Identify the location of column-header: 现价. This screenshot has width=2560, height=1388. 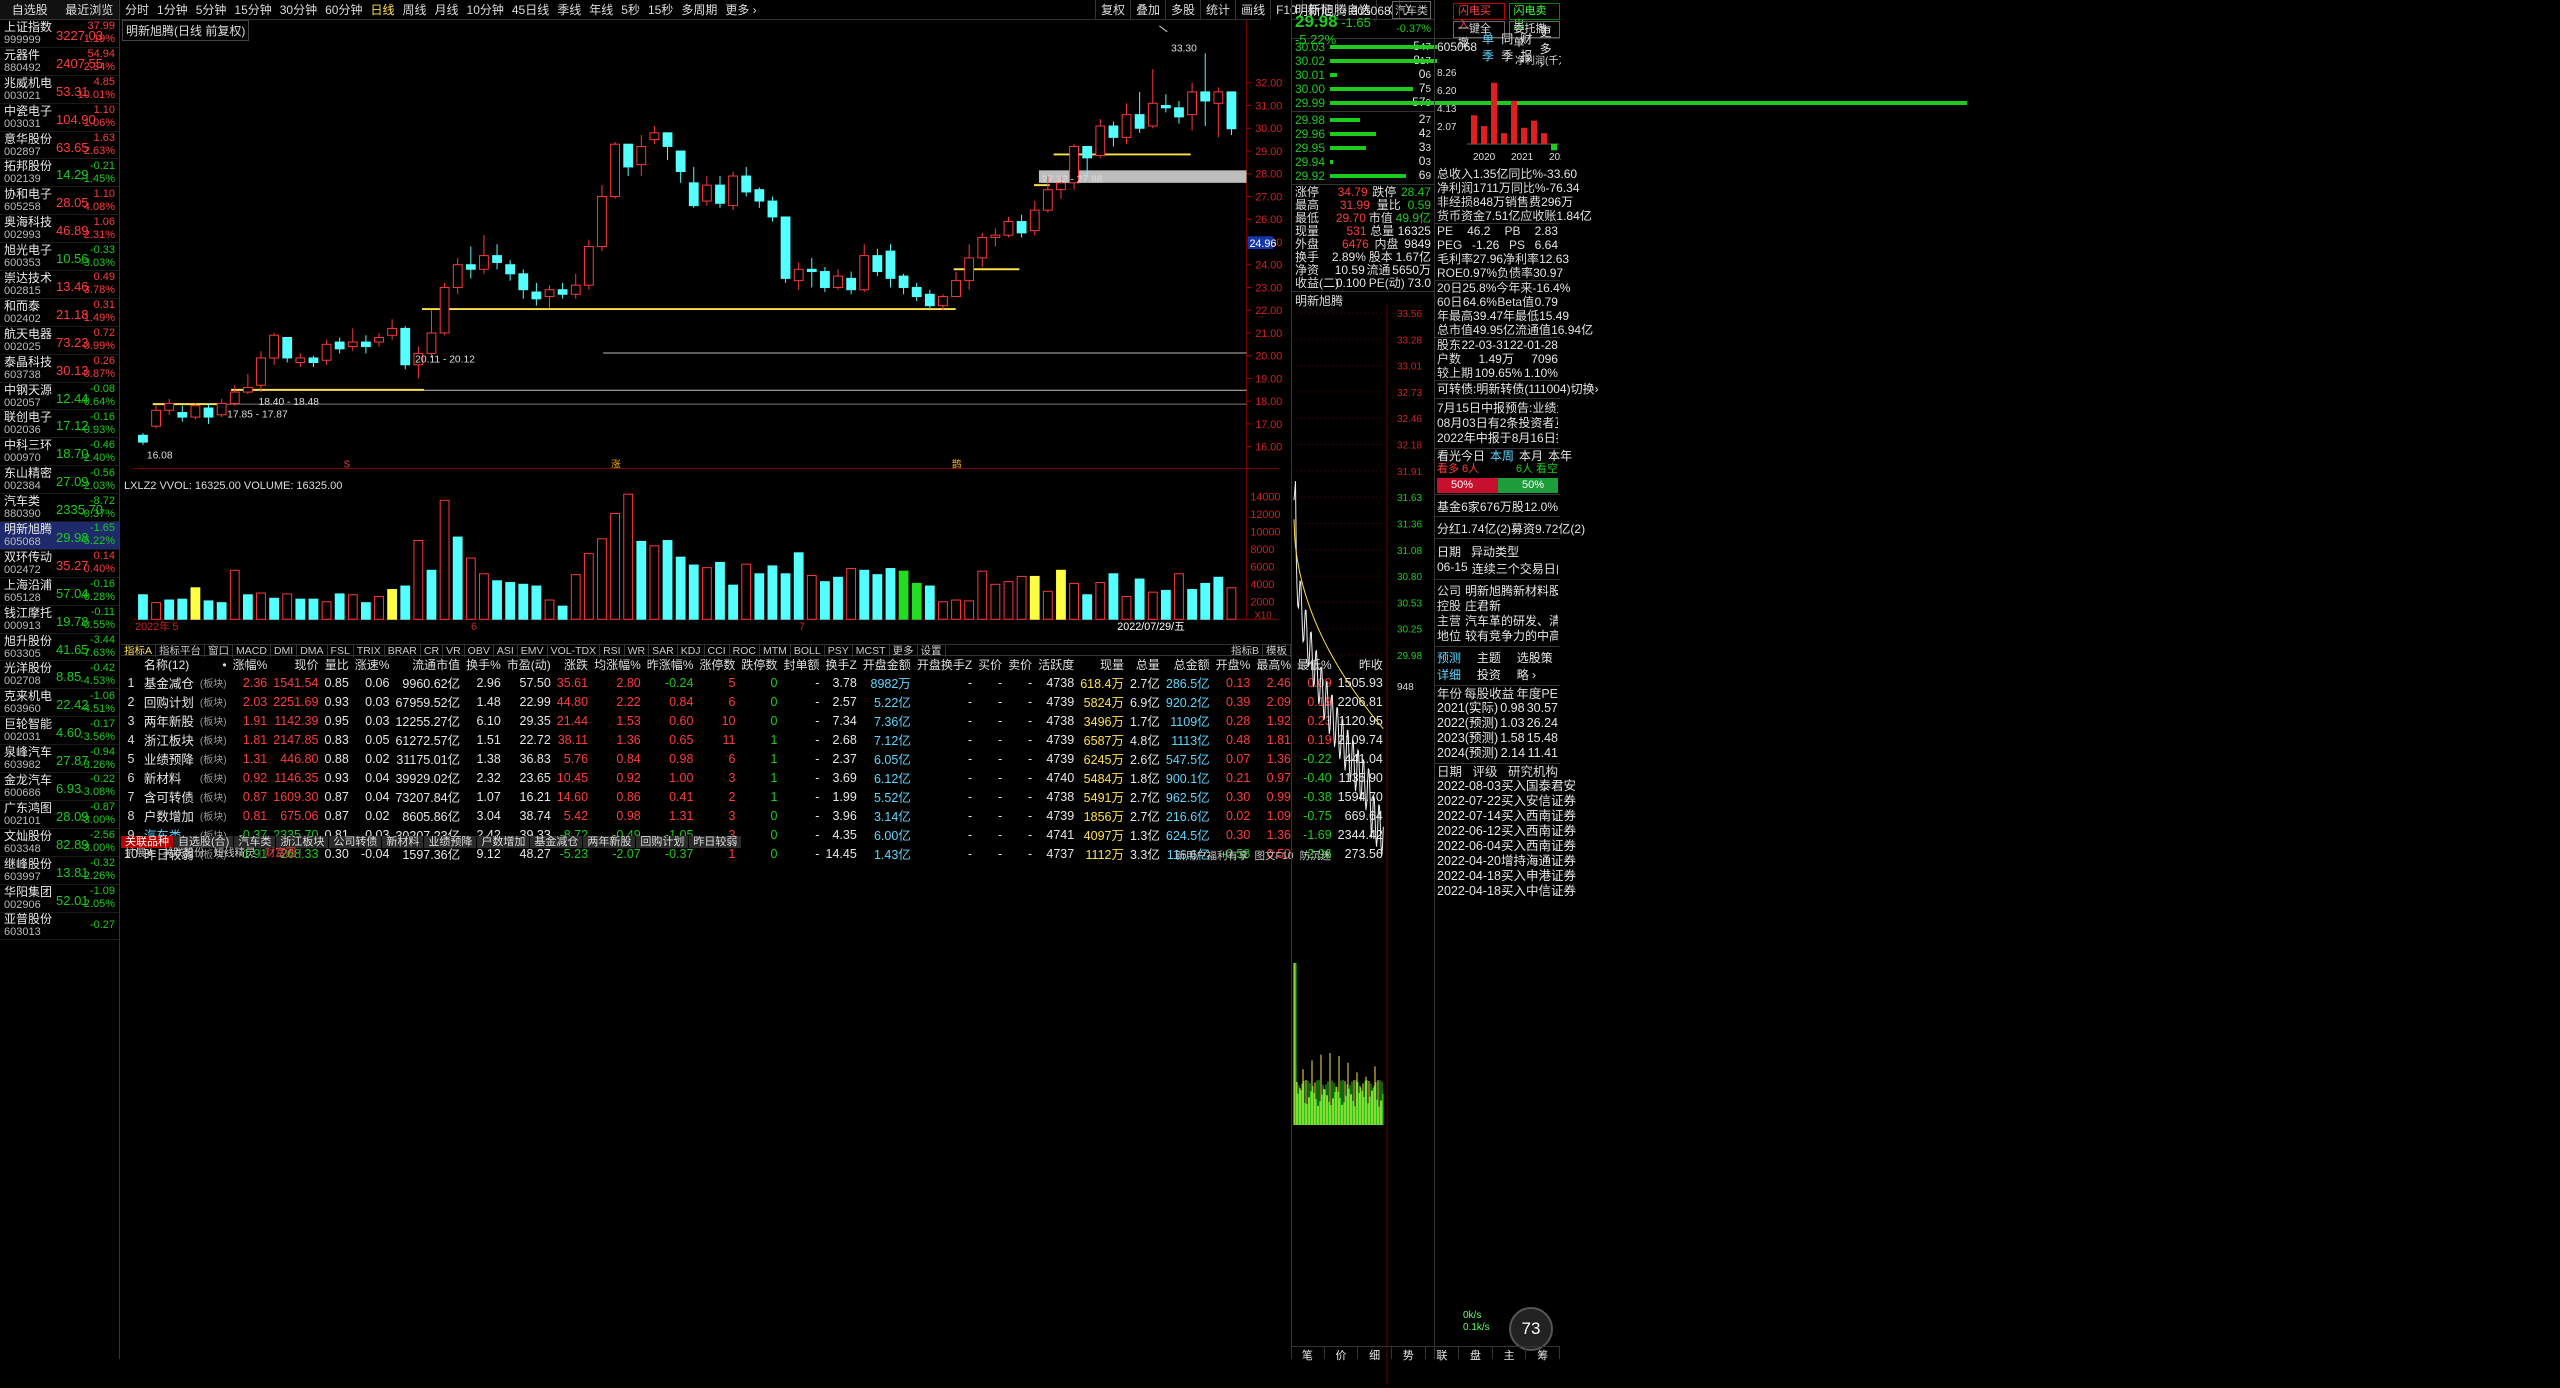
(295, 664).